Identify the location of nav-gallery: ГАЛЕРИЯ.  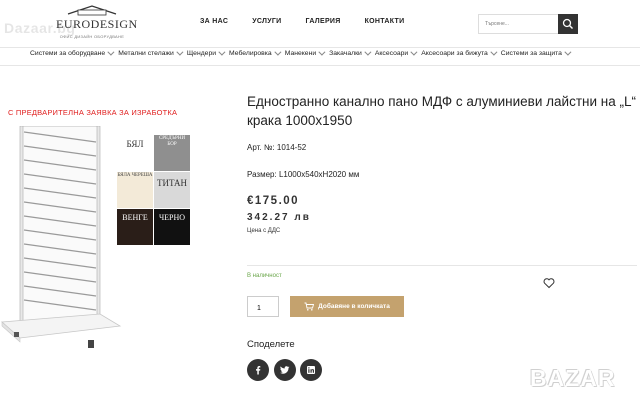
(323, 21).